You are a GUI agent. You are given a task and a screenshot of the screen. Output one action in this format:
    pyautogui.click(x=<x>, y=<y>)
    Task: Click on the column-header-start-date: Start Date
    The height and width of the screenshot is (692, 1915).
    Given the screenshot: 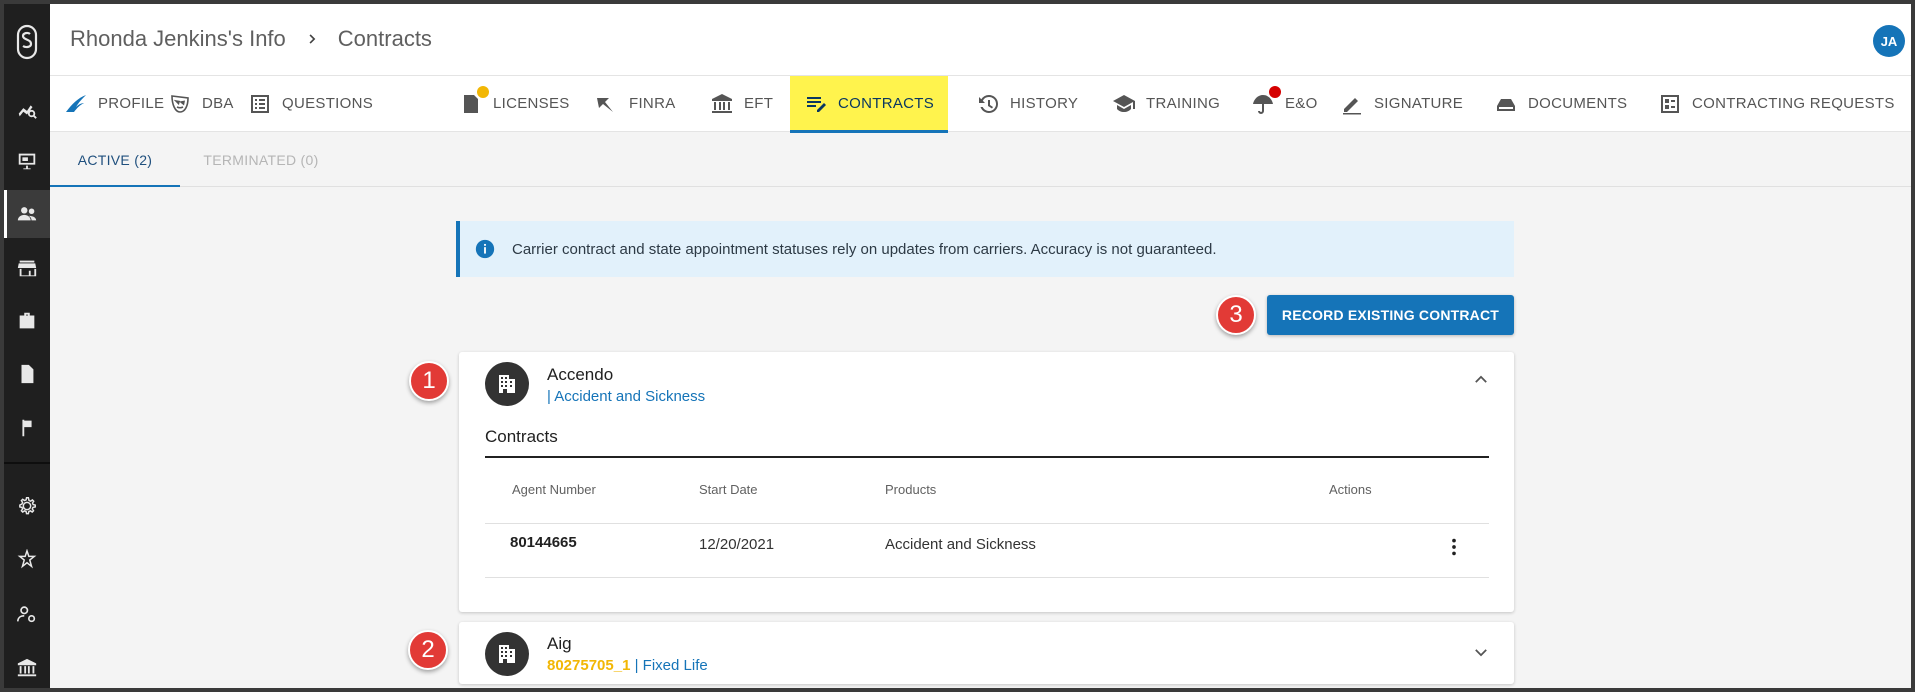 What is the action you would take?
    pyautogui.click(x=728, y=489)
    